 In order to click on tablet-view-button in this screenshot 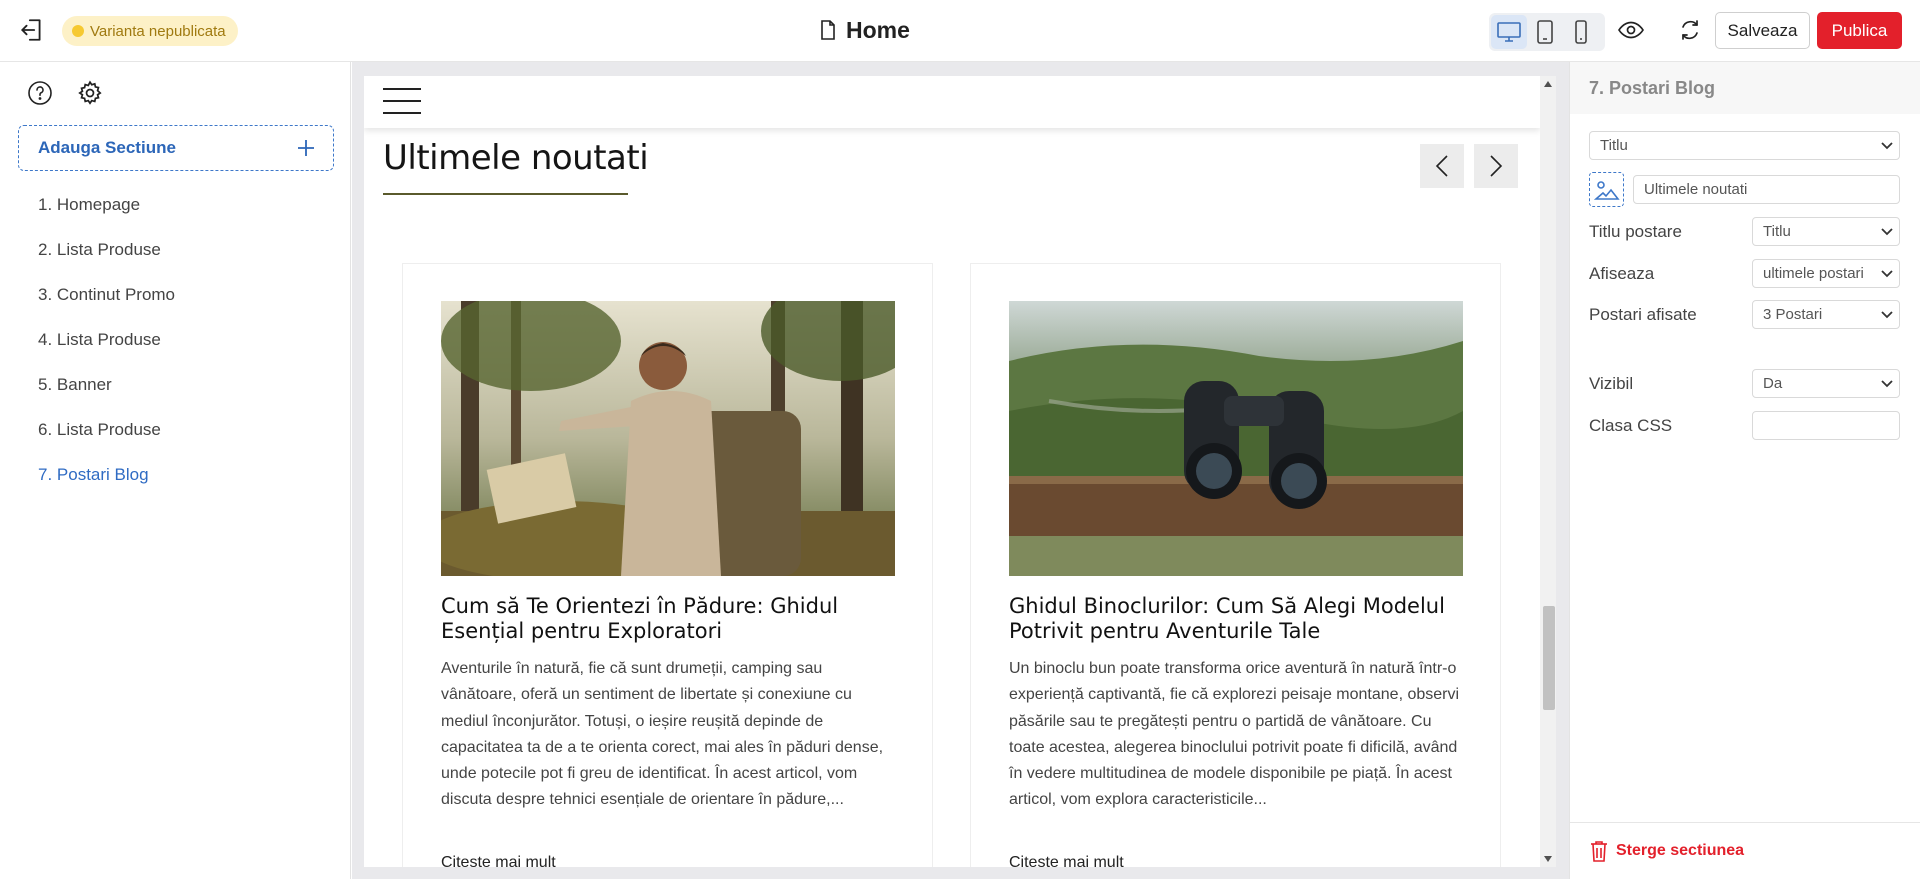, I will do `click(1545, 32)`.